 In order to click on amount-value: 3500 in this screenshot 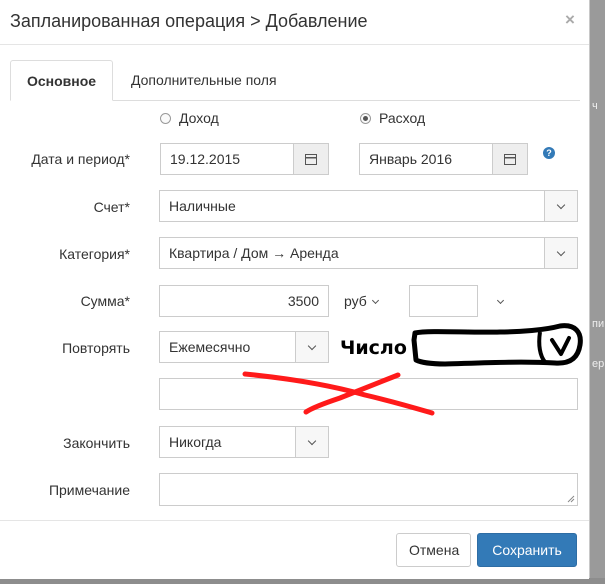, I will do `click(303, 301)`.